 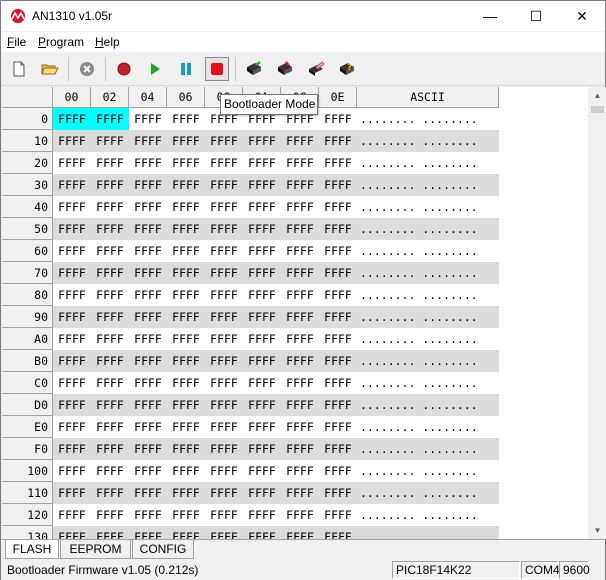 I want to click on row-address-header: 40, so click(x=27, y=207).